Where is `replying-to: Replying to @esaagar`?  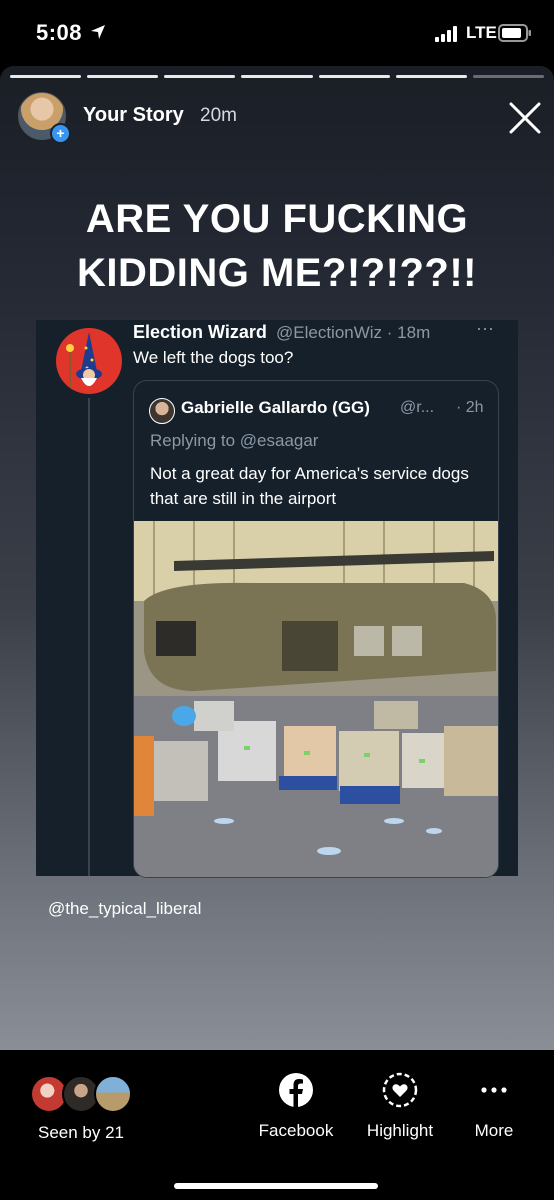 replying-to: Replying to @esaagar is located at coordinates (234, 440).